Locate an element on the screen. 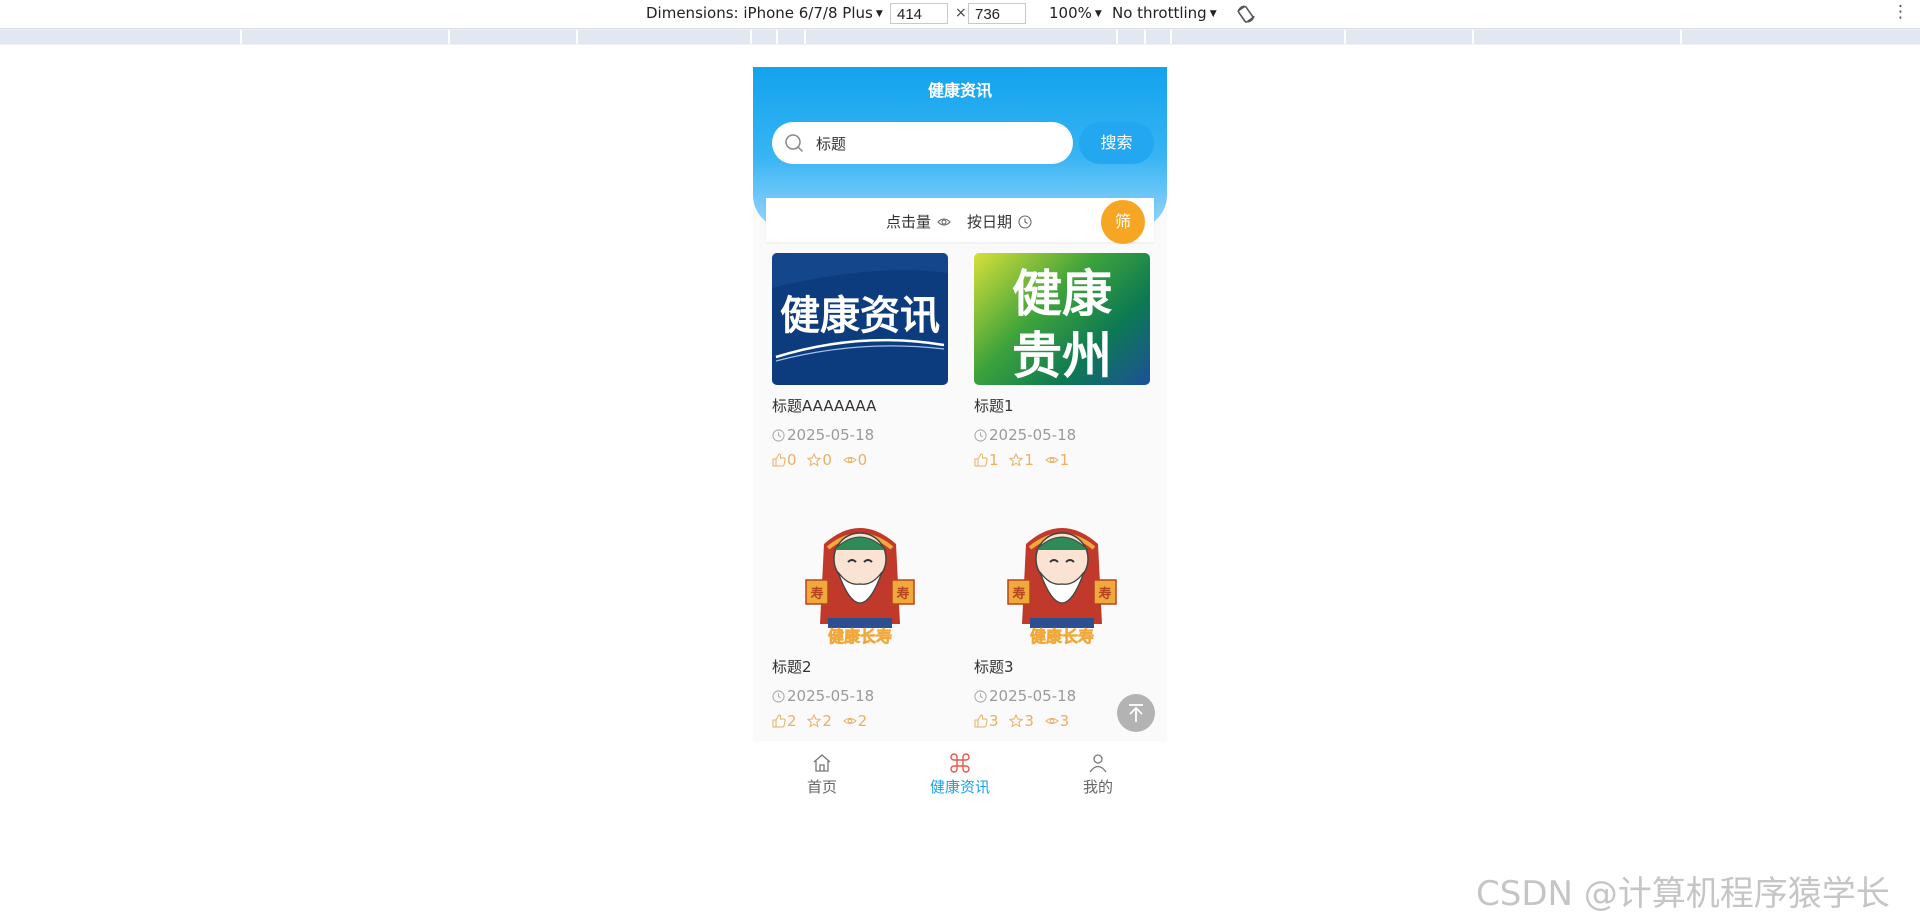  favorite-count: 2 is located at coordinates (827, 721).